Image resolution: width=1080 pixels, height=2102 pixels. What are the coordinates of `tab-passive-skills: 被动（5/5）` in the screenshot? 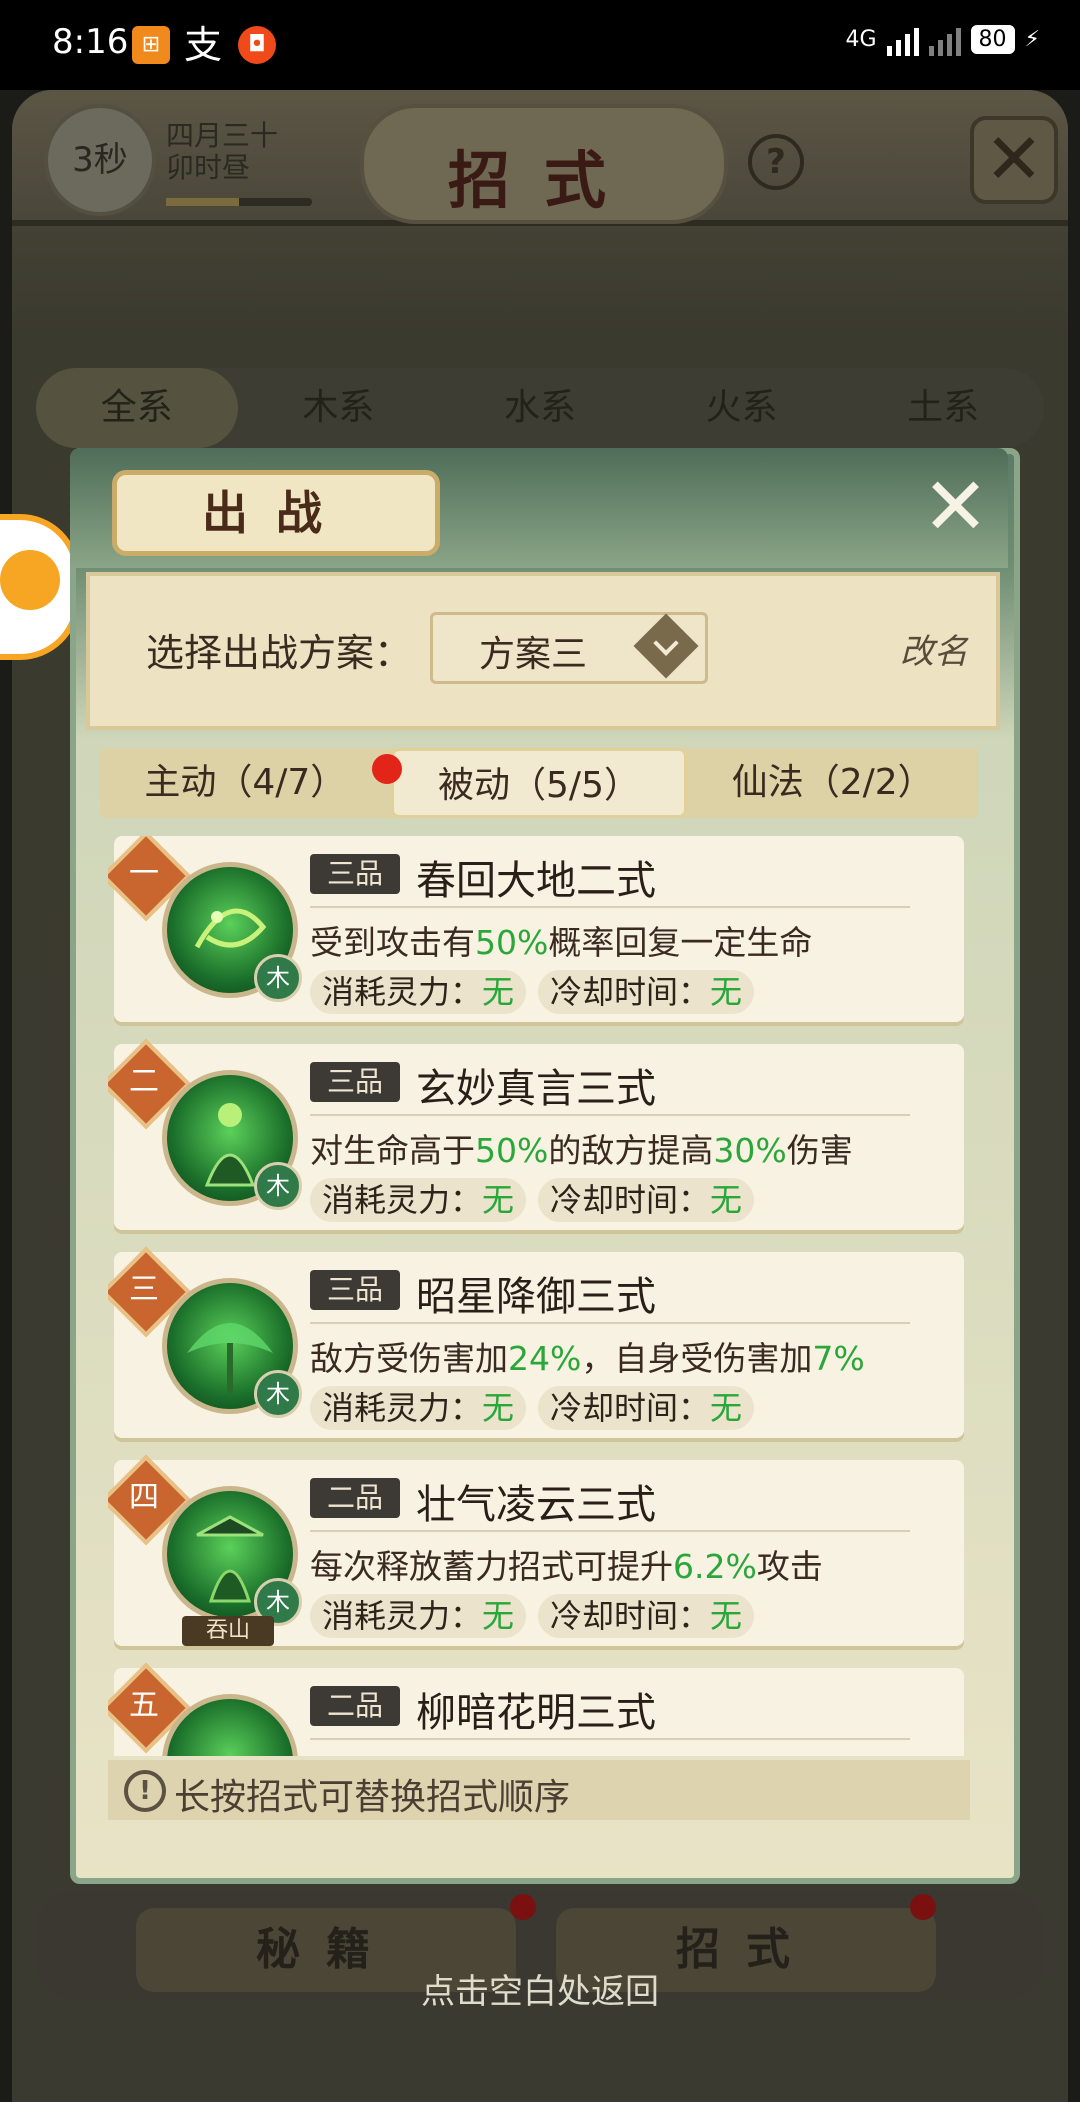 It's located at (539, 783).